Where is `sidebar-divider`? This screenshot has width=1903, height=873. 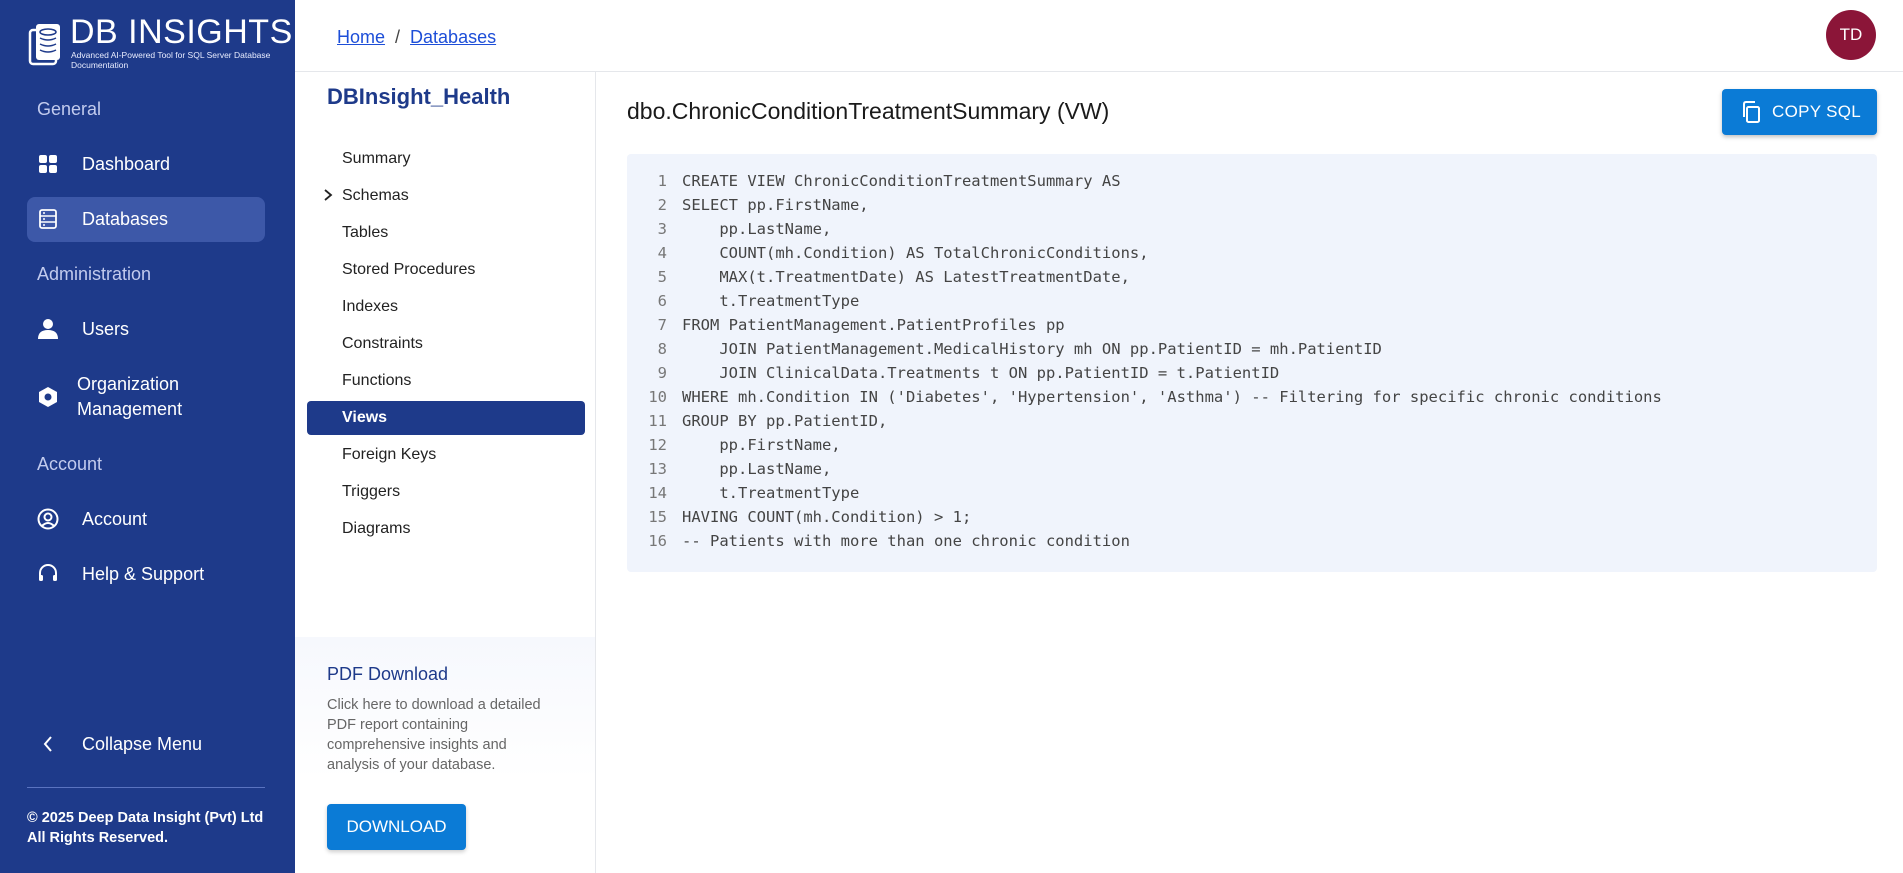
sidebar-divider is located at coordinates (146, 787).